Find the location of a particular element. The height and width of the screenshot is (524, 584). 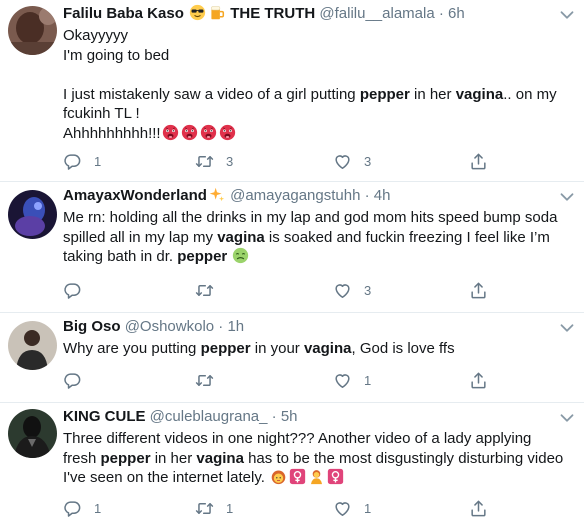

display-name: Big Oso is located at coordinates (92, 326).